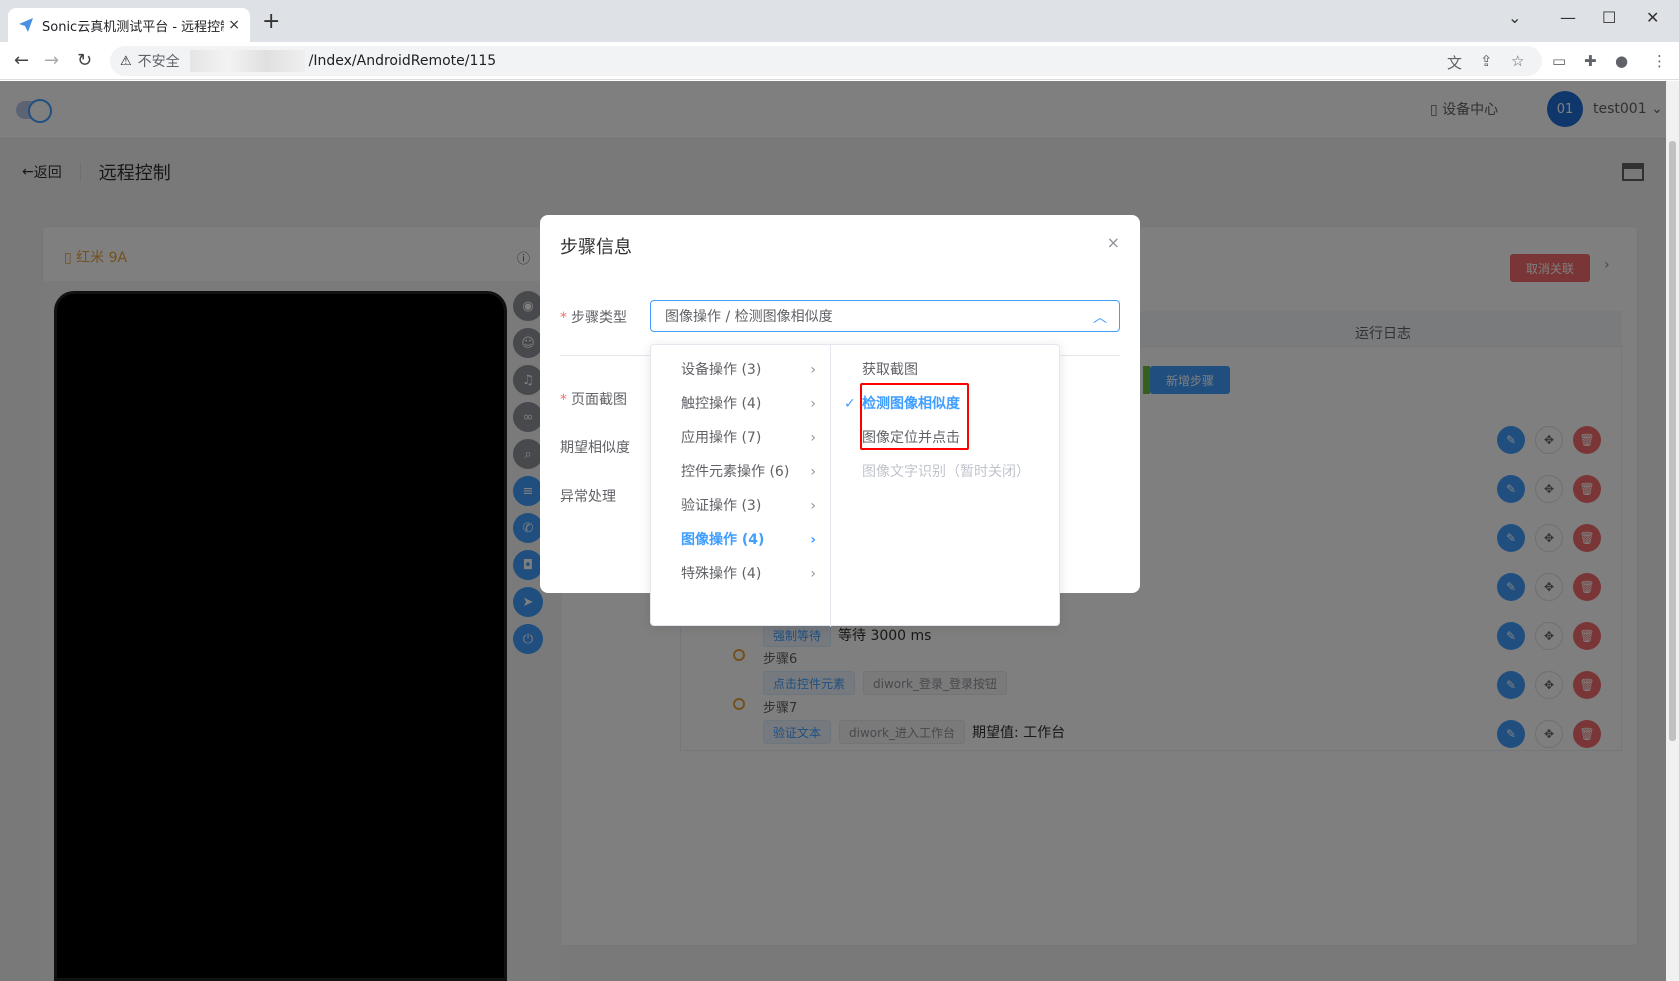  Describe the element at coordinates (735, 472) in the screenshot. I see `cascader-item-label: 控件元素操作 (6)` at that location.